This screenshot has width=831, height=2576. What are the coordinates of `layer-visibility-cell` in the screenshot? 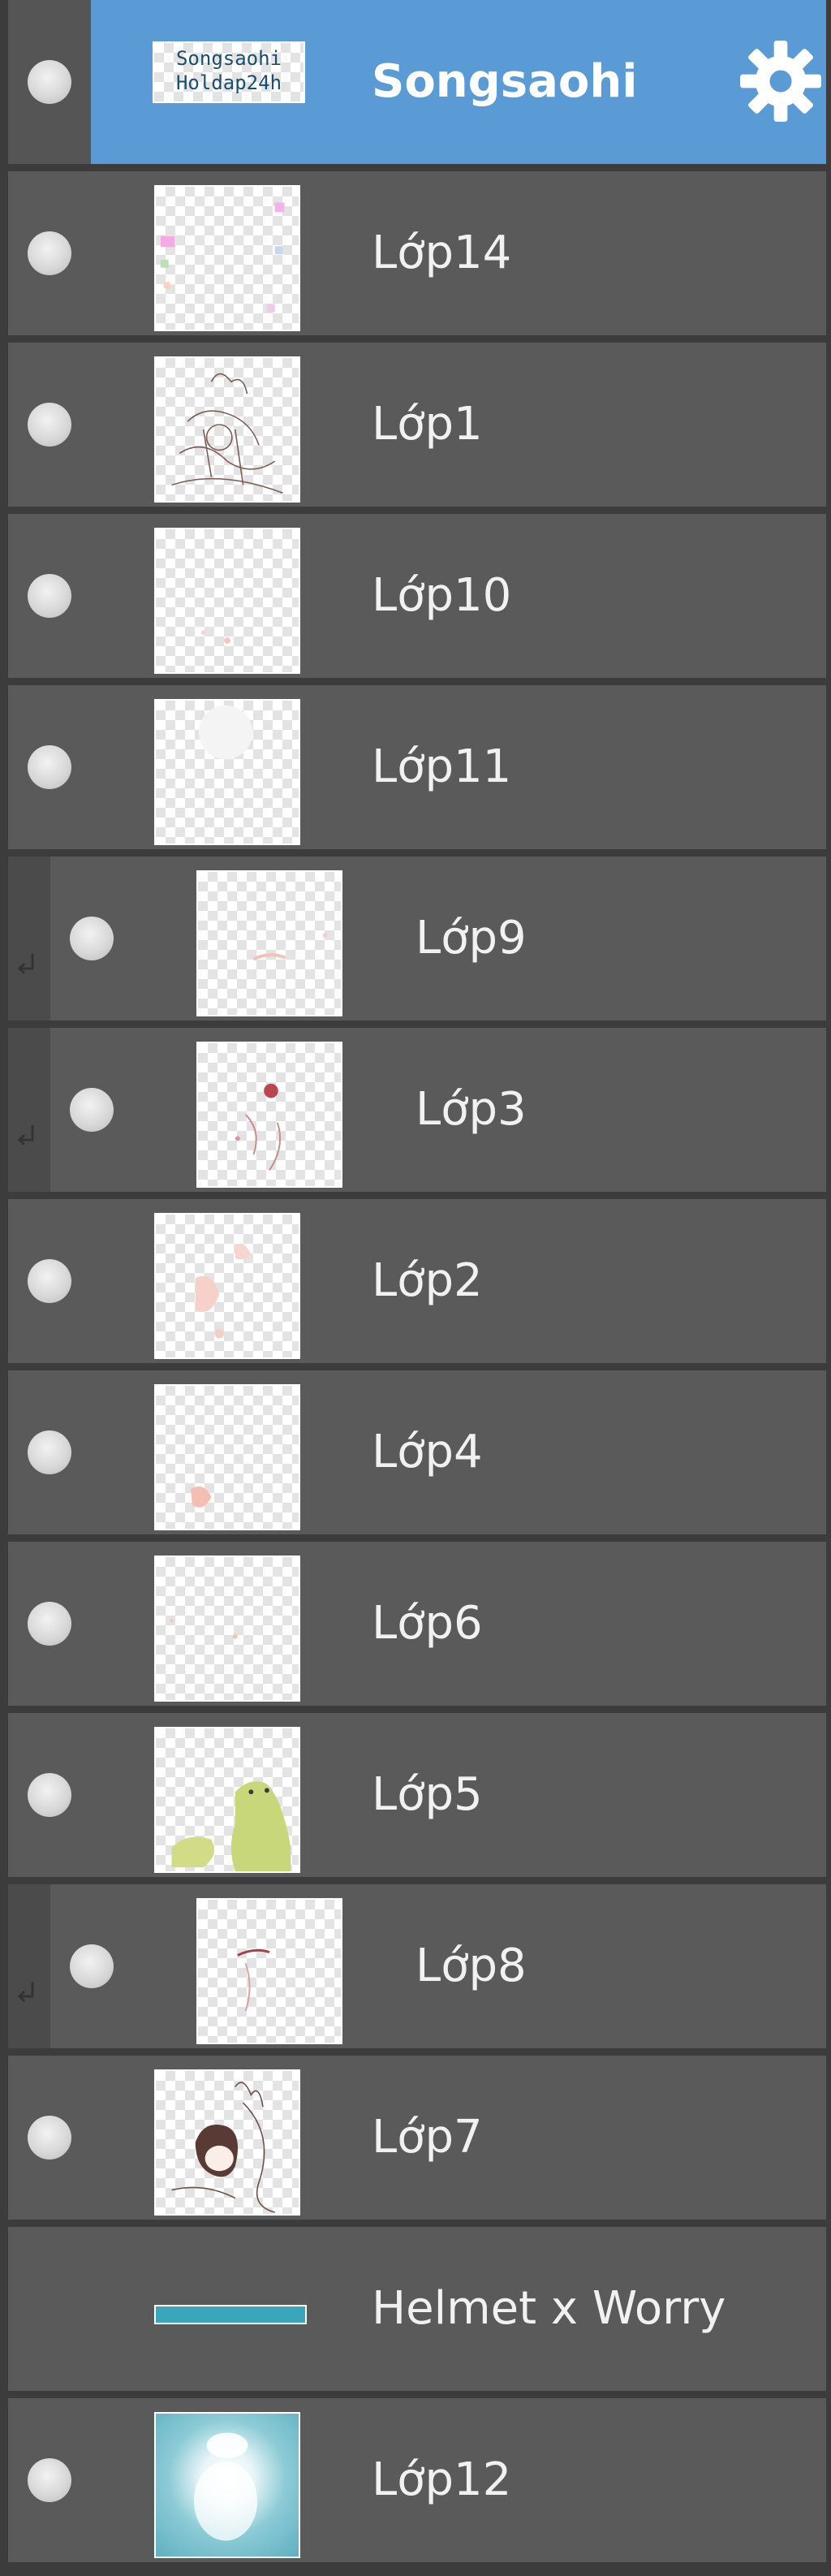 It's located at (49, 82).